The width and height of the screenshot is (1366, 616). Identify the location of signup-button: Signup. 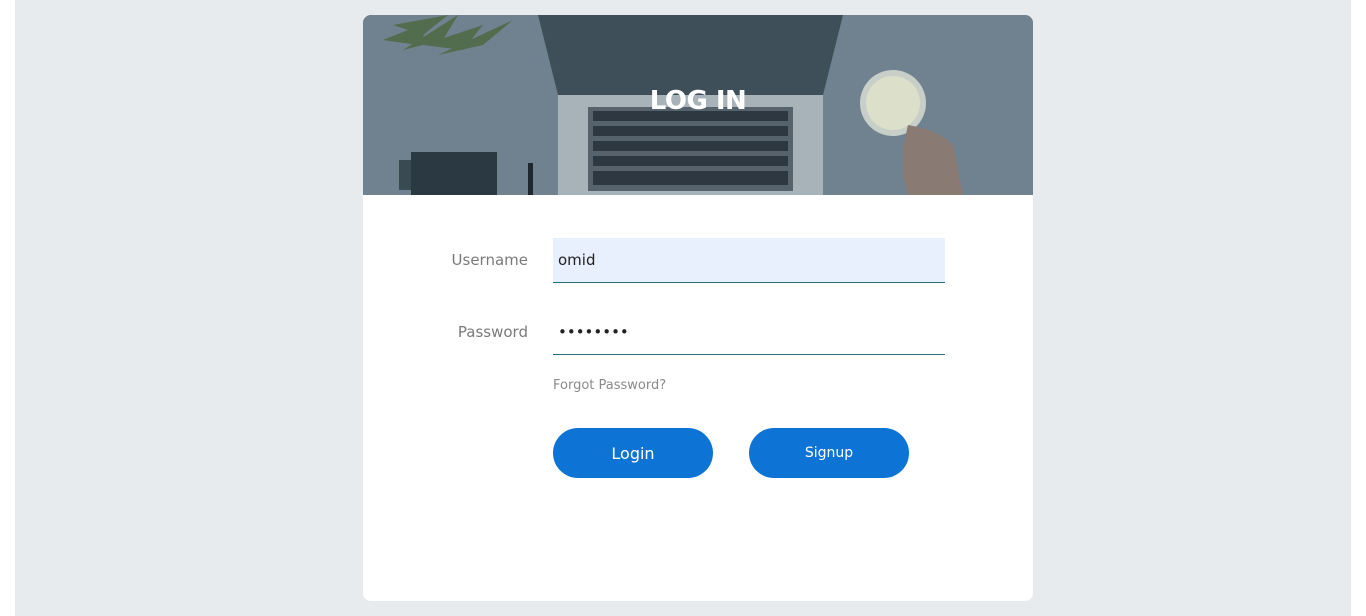
(829, 453).